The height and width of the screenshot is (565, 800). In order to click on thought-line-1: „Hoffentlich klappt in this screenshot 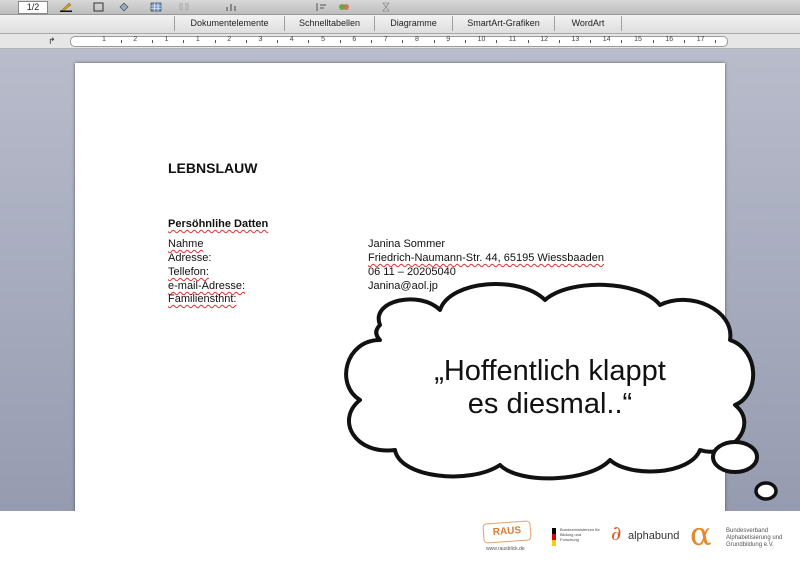, I will do `click(550, 371)`.